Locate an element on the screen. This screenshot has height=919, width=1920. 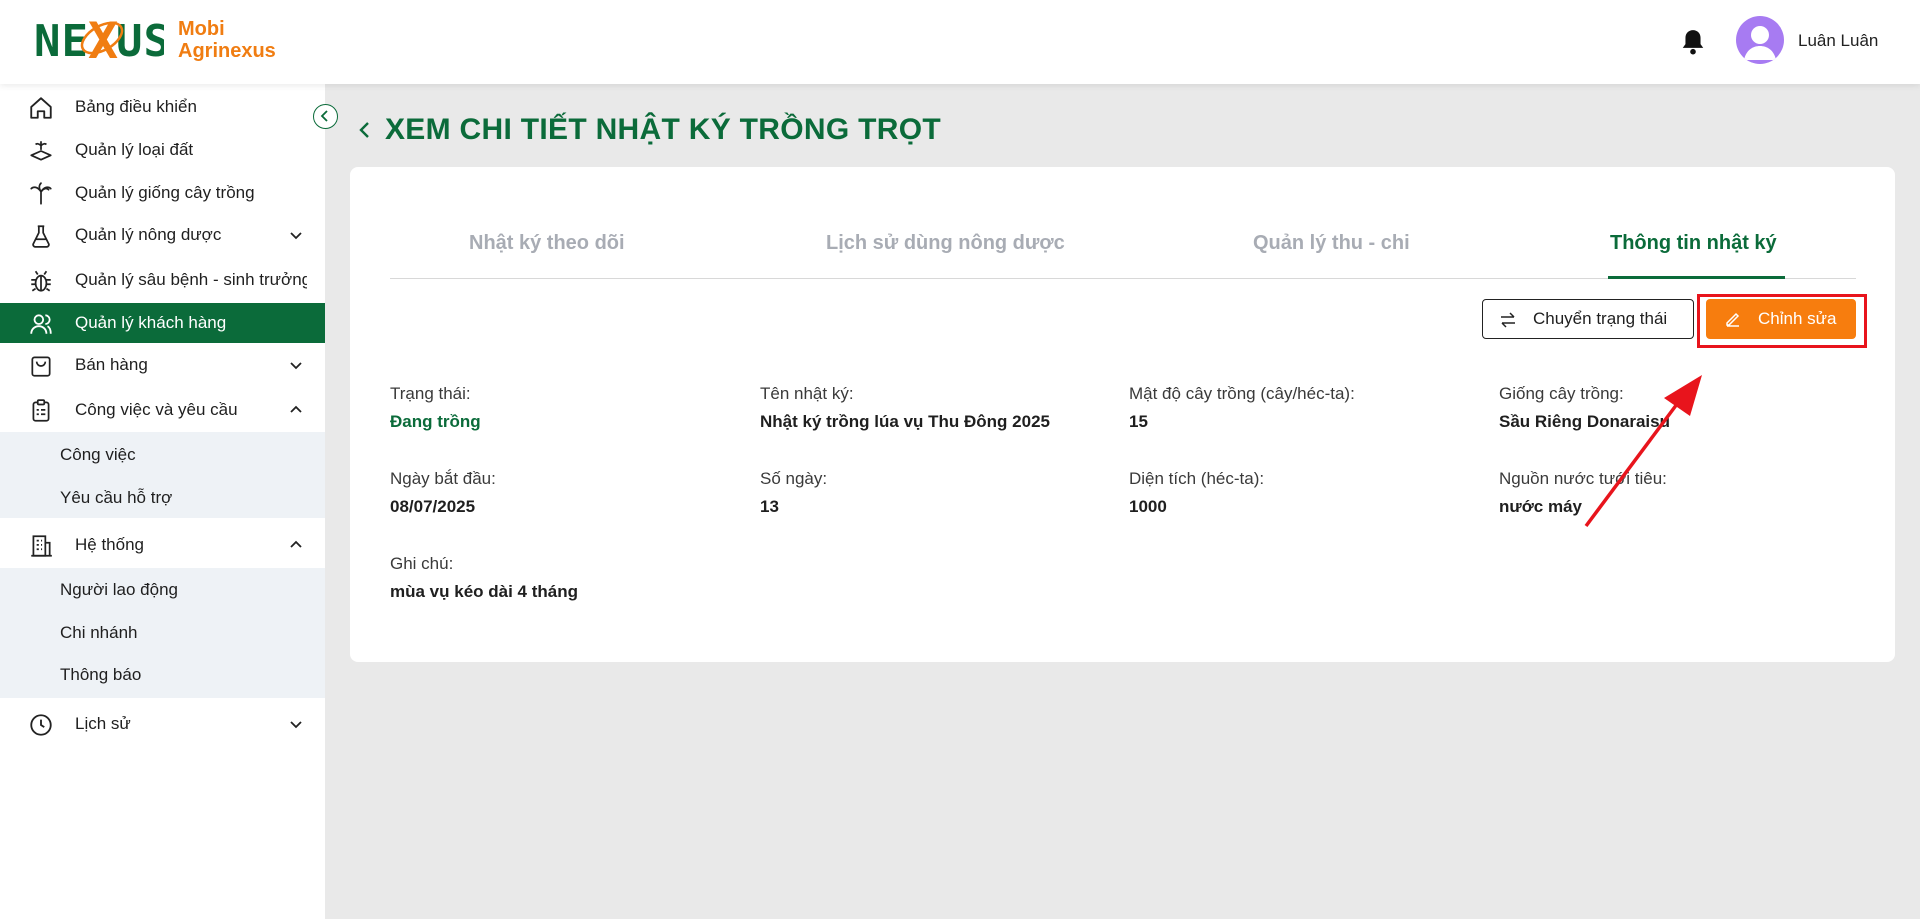
swap-icon is located at coordinates (1508, 320).